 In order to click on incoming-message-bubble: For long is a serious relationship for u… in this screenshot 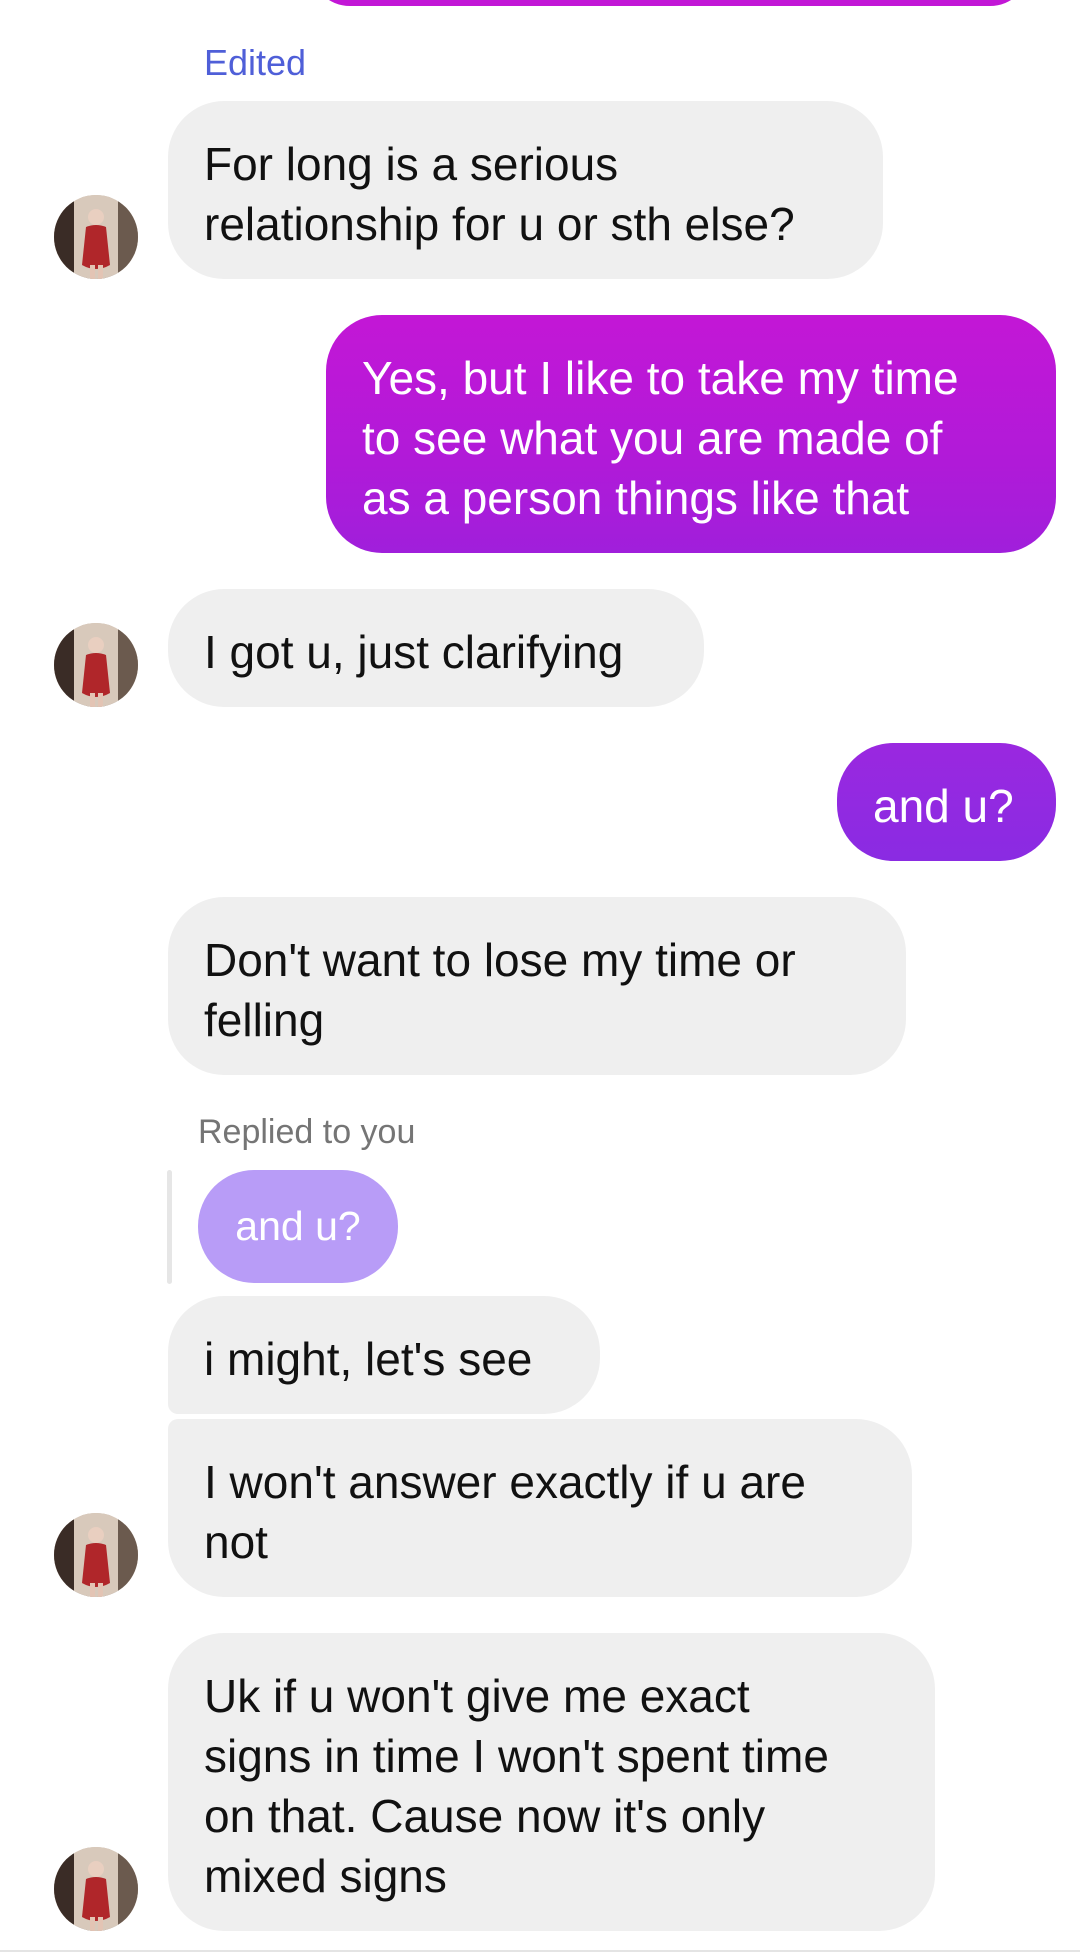, I will do `click(525, 190)`.